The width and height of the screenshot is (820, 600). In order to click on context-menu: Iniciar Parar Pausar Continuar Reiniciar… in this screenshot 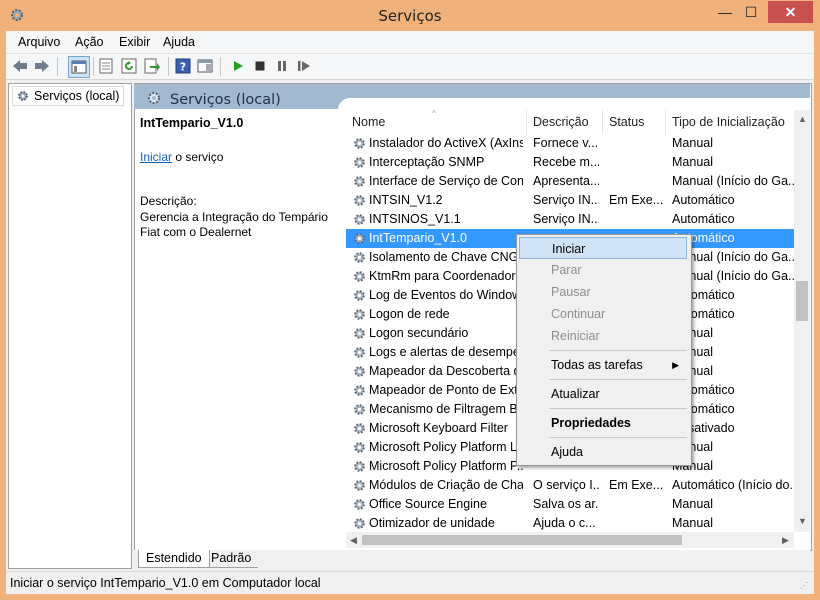, I will do `click(604, 350)`.